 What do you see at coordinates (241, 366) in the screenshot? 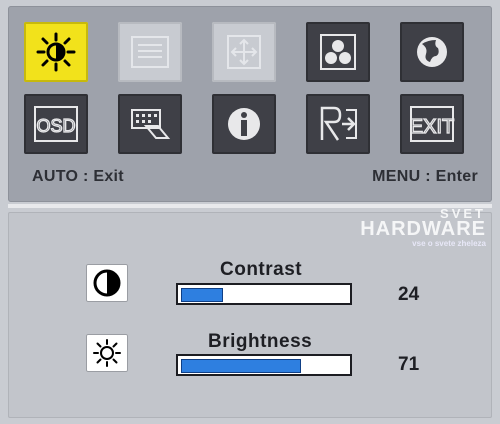
I see `brightness-slider-fill` at bounding box center [241, 366].